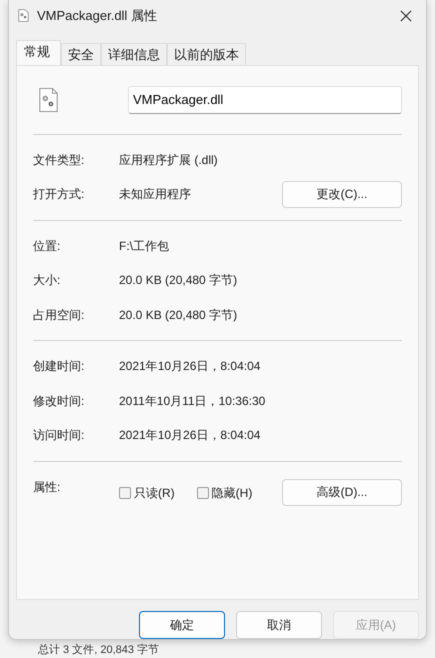 The image size is (435, 658). Describe the element at coordinates (169, 160) in the screenshot. I see `field-value: 应用程序扩展 (.dll)` at that location.